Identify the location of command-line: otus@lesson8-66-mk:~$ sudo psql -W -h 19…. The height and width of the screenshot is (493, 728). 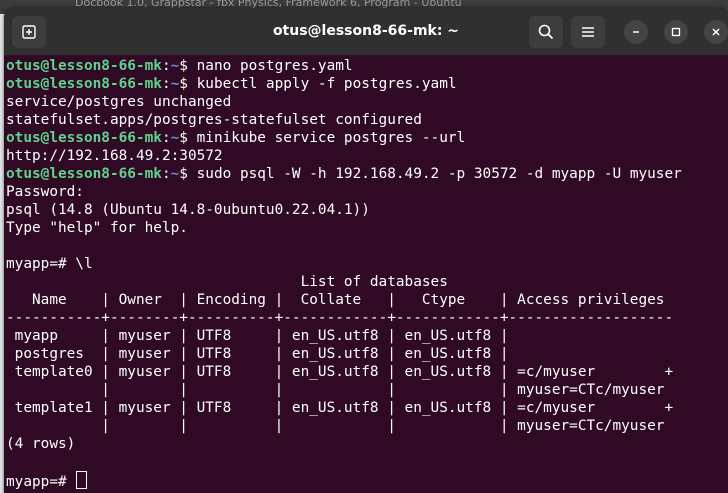
(365, 174).